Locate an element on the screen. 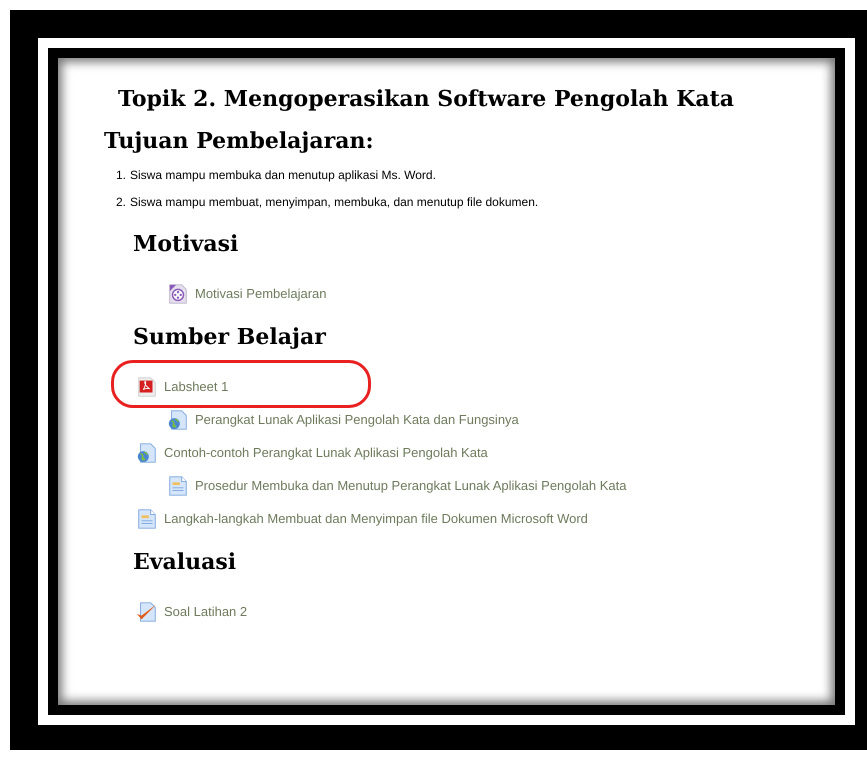  activity-link: Perangkat Lunak Aplikasi Pengolah Kata dan Fungsinya is located at coordinates (357, 419).